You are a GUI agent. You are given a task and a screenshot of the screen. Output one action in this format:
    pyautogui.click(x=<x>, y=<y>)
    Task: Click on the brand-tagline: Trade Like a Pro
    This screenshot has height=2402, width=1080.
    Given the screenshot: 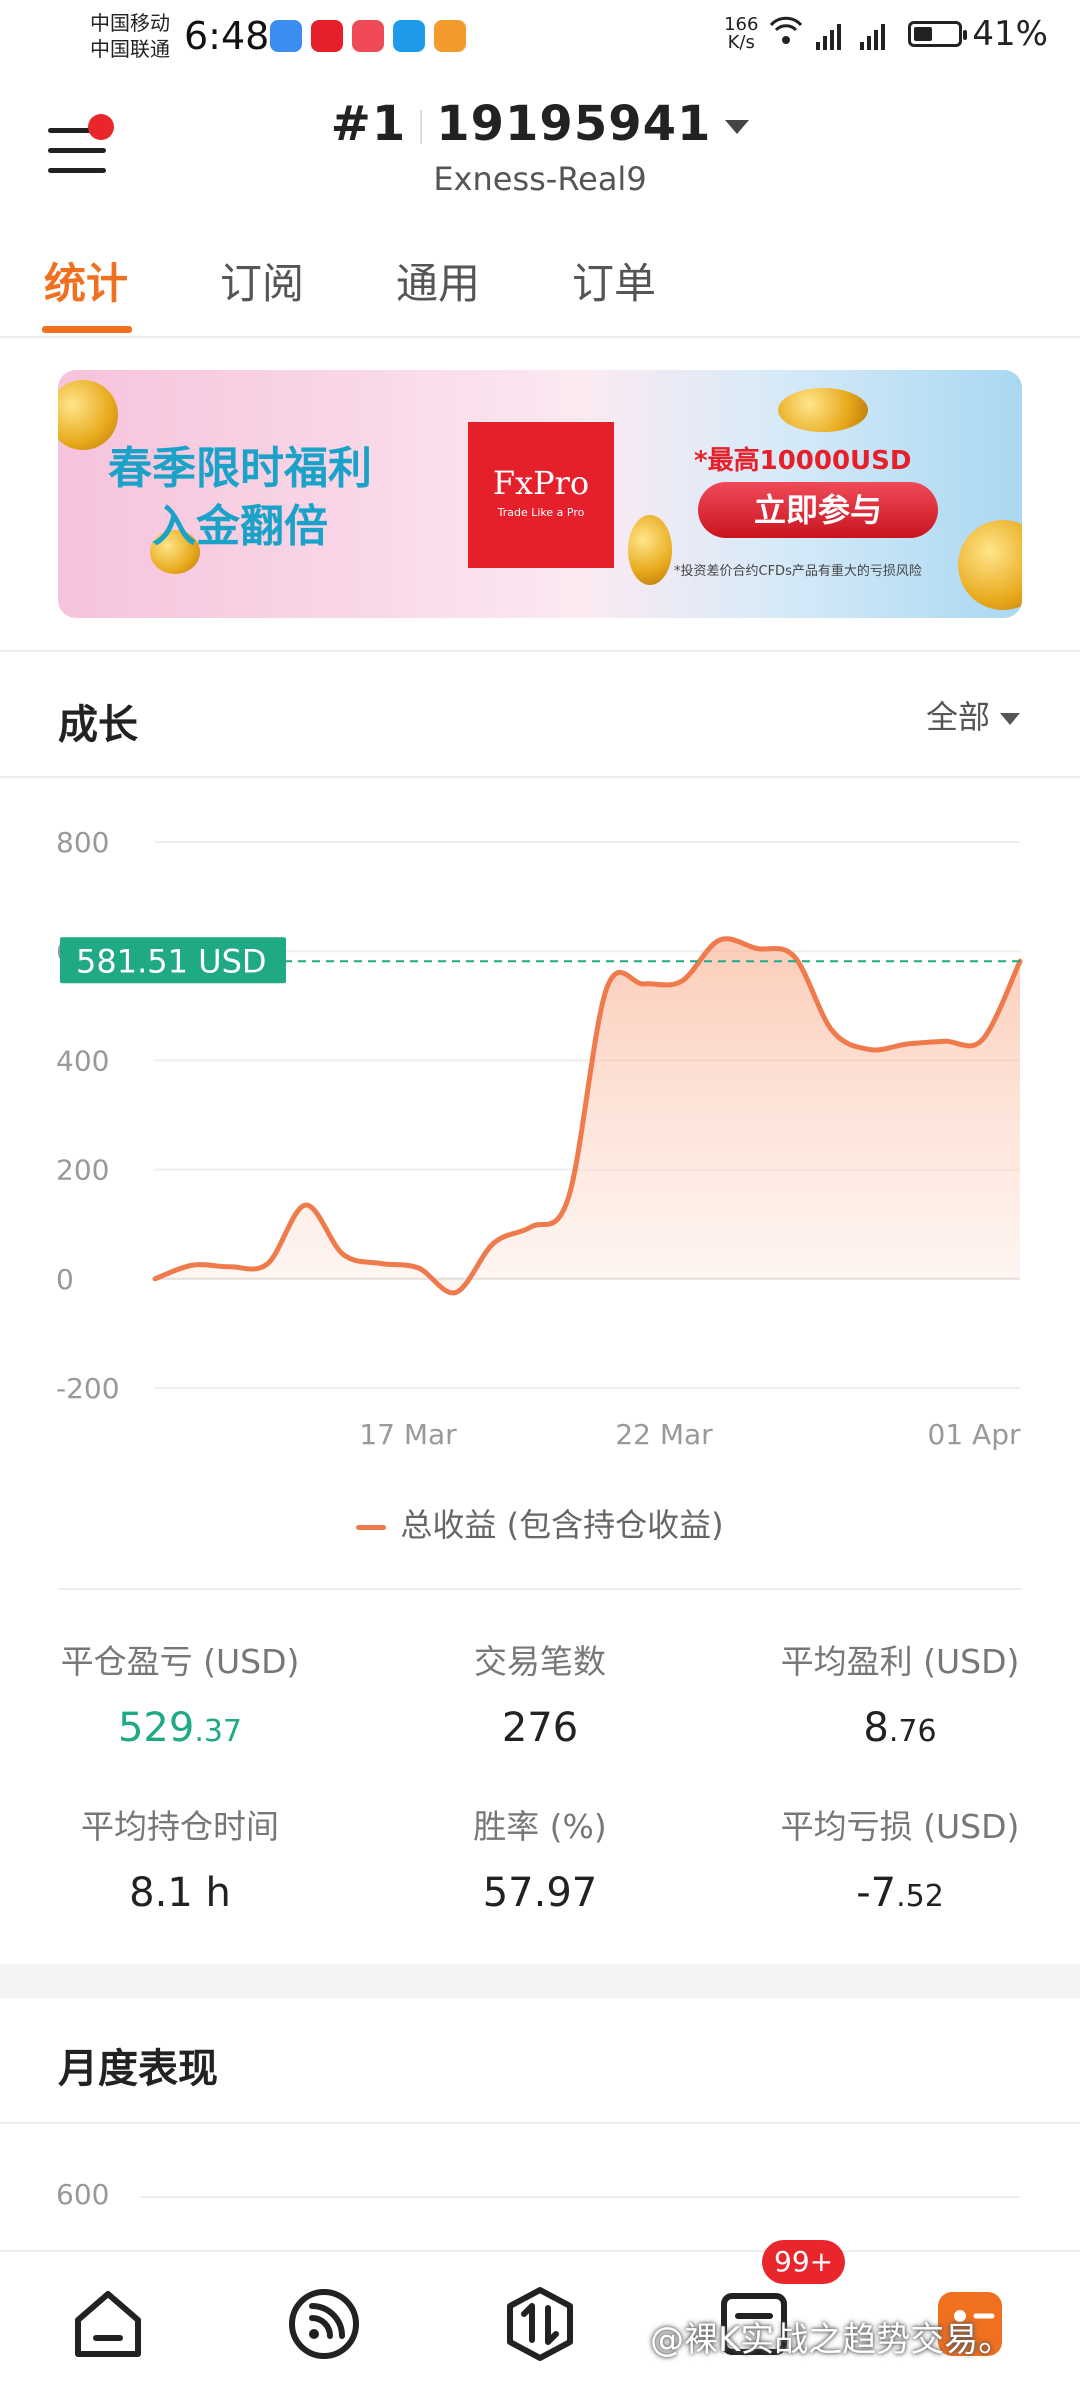 What is the action you would take?
    pyautogui.click(x=541, y=512)
    